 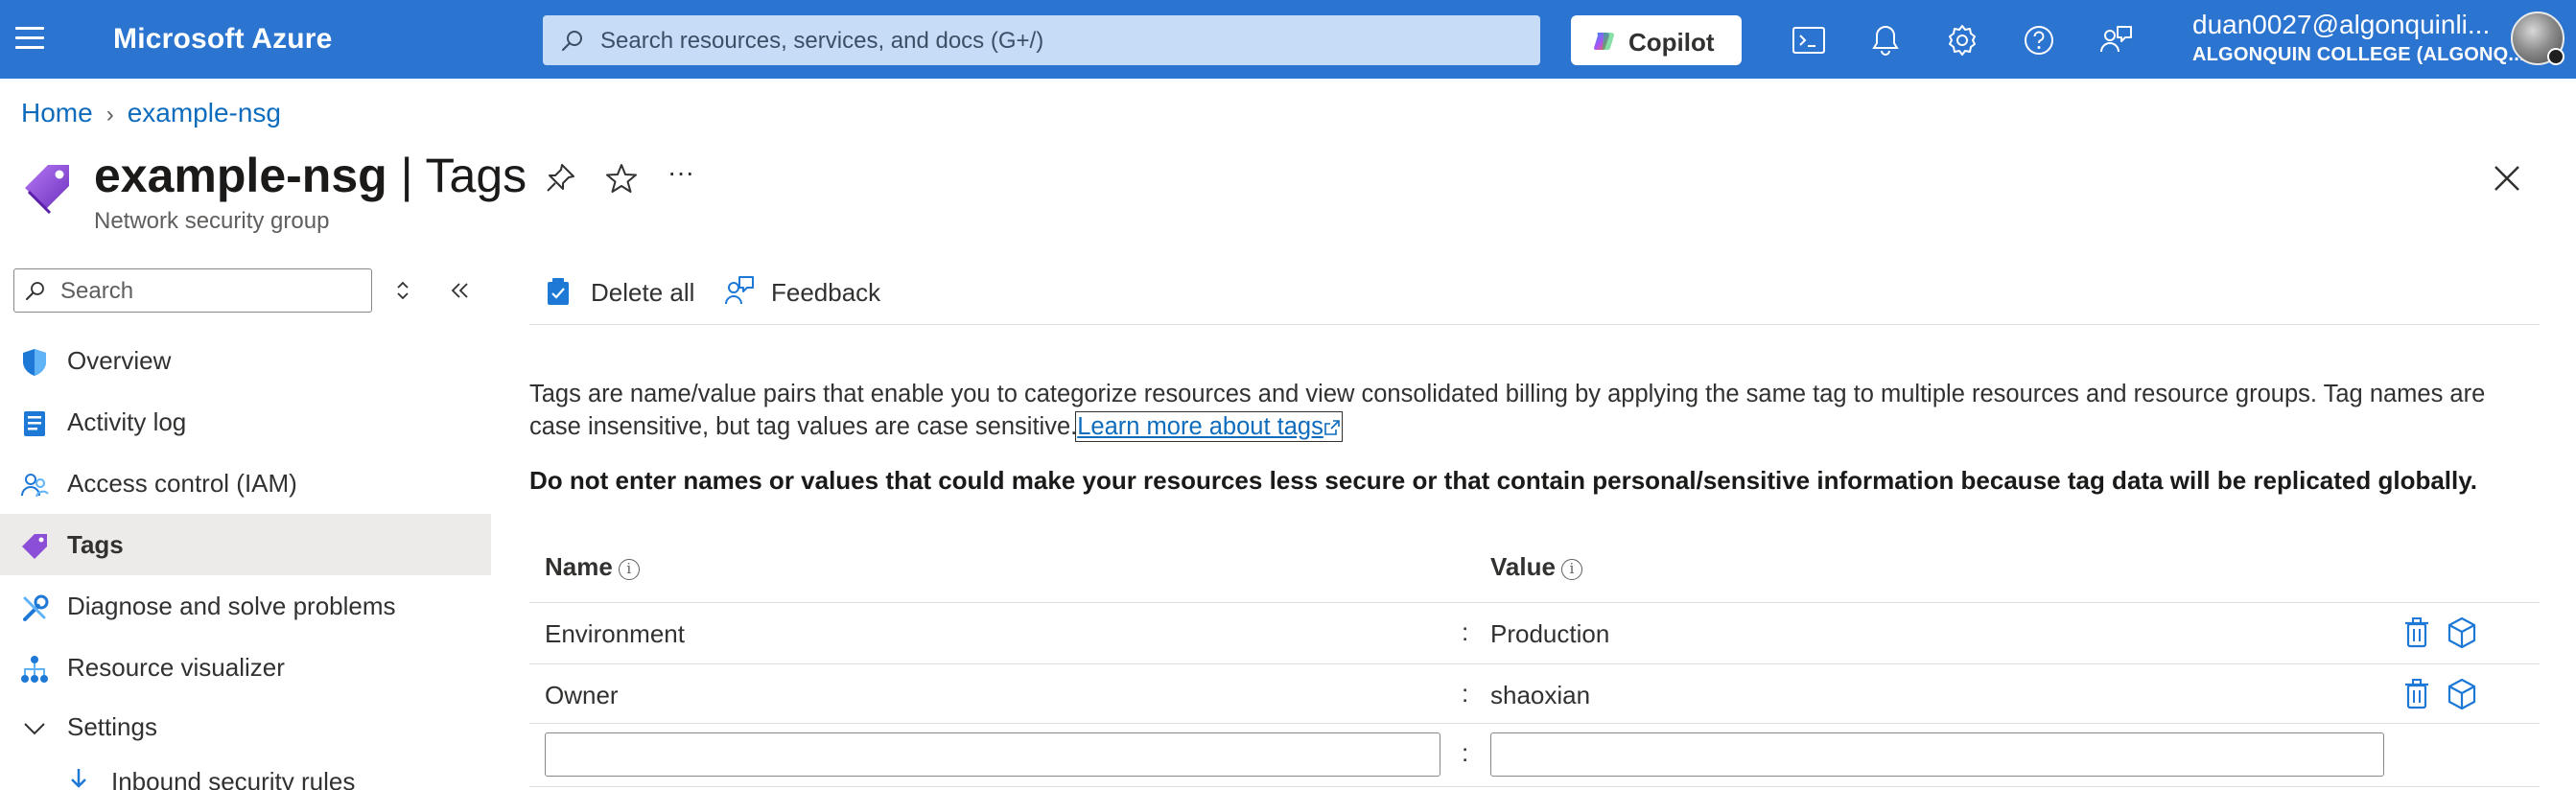 What do you see at coordinates (182, 483) in the screenshot?
I see `sidebar-item-label: Access control (IAM)` at bounding box center [182, 483].